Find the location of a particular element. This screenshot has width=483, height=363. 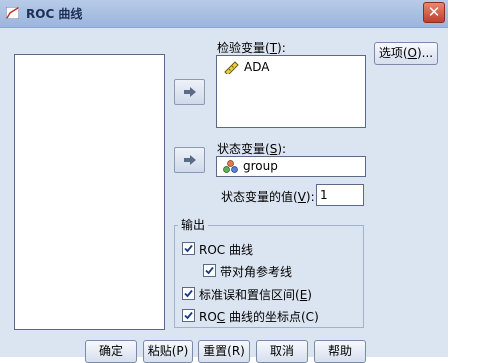

list-item: ADA is located at coordinates (246, 67).